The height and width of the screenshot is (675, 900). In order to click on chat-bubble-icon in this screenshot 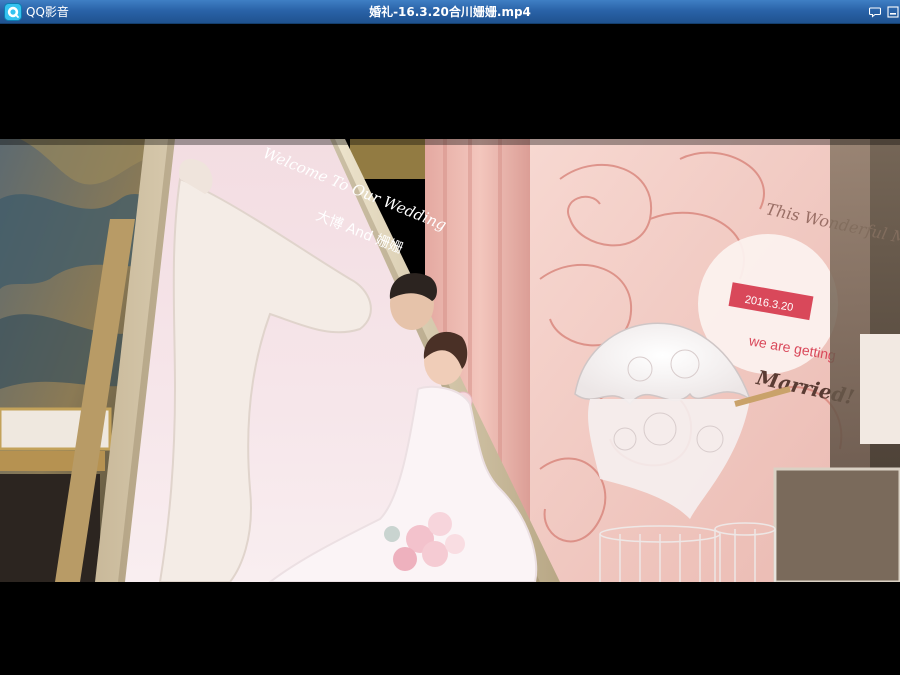, I will do `click(875, 12)`.